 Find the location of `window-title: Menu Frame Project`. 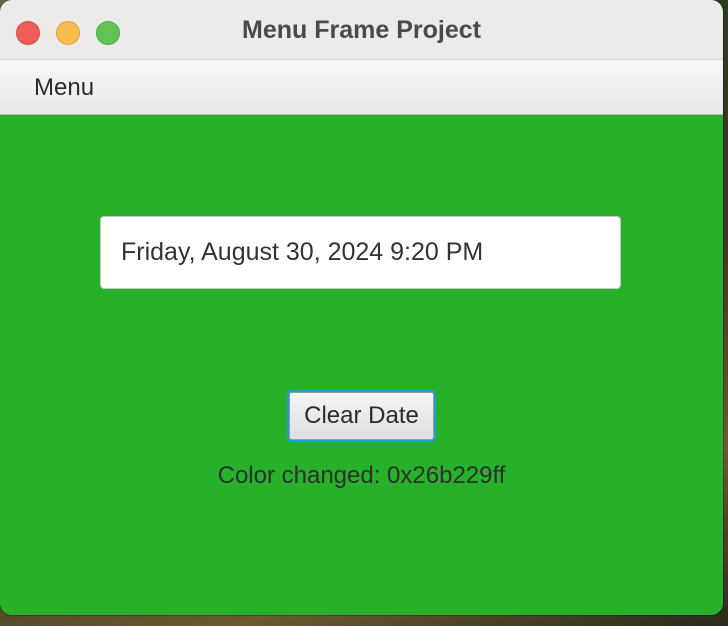

window-title: Menu Frame Project is located at coordinates (361, 30).